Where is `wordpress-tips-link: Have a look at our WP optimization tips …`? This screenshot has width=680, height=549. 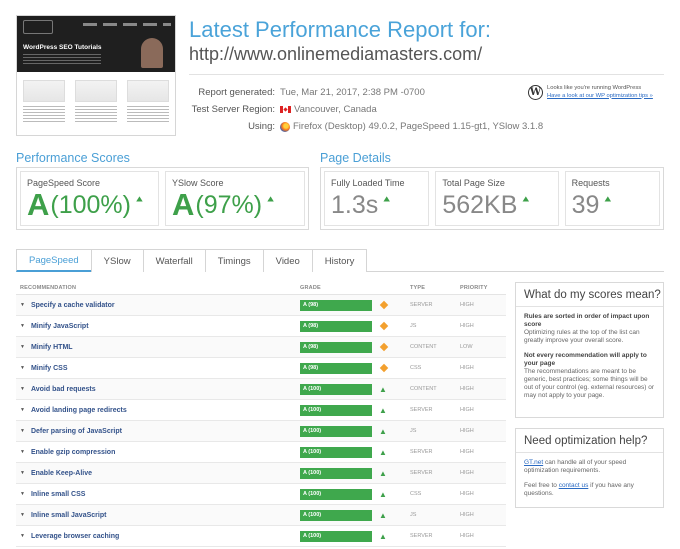
wordpress-tips-link: Have a look at our WP optimization tips … is located at coordinates (600, 96).